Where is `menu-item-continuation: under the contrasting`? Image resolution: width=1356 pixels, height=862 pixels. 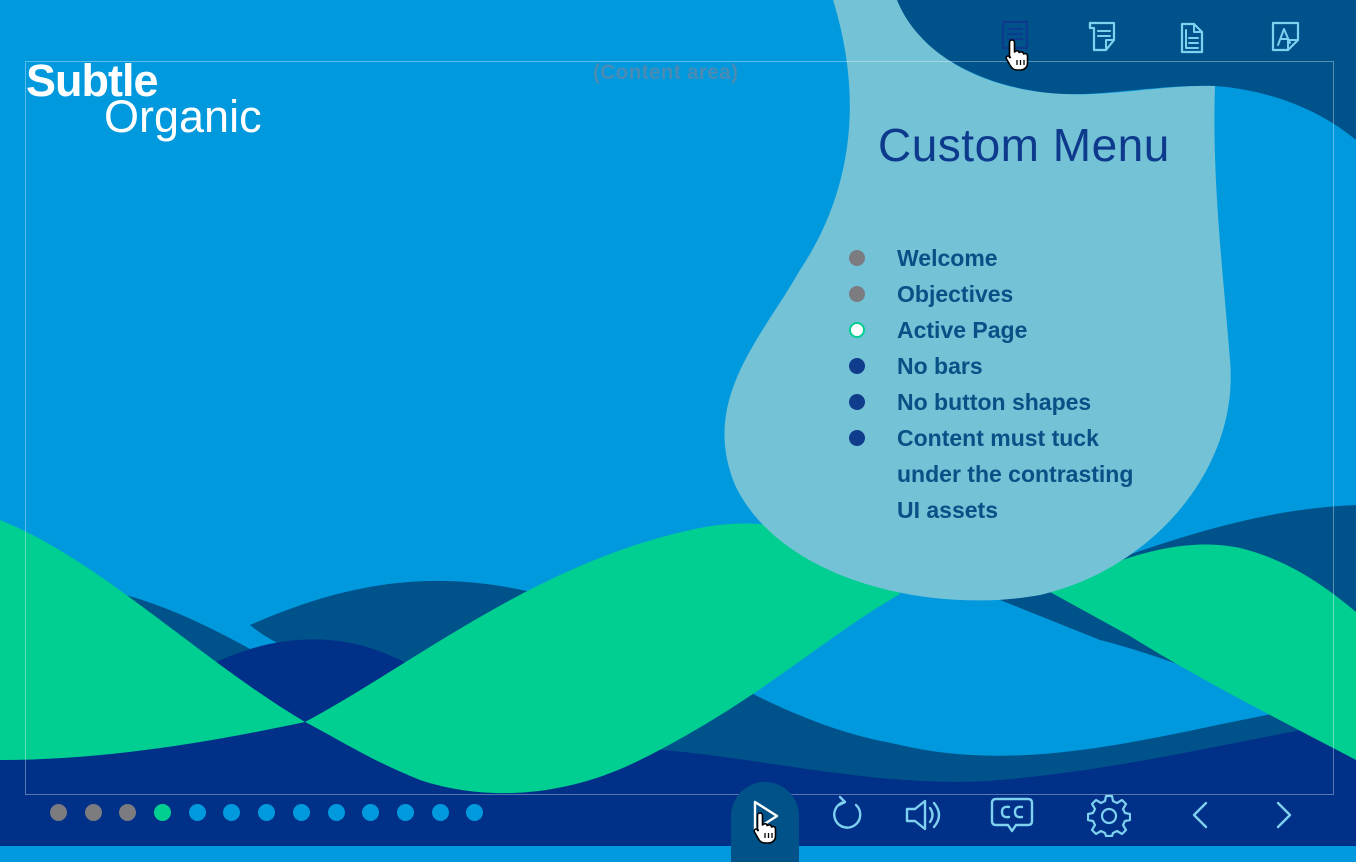
menu-item-continuation: under the contrasting is located at coordinates (1002, 474).